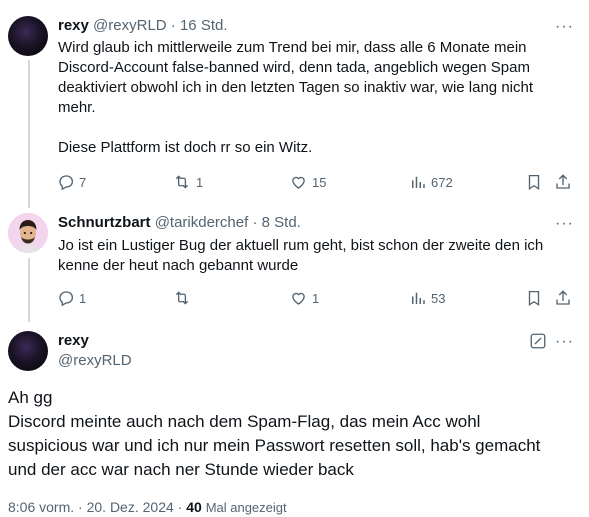 The image size is (589, 517). Describe the element at coordinates (202, 222) in the screenshot. I see `author-handle: @tarikderchef` at that location.